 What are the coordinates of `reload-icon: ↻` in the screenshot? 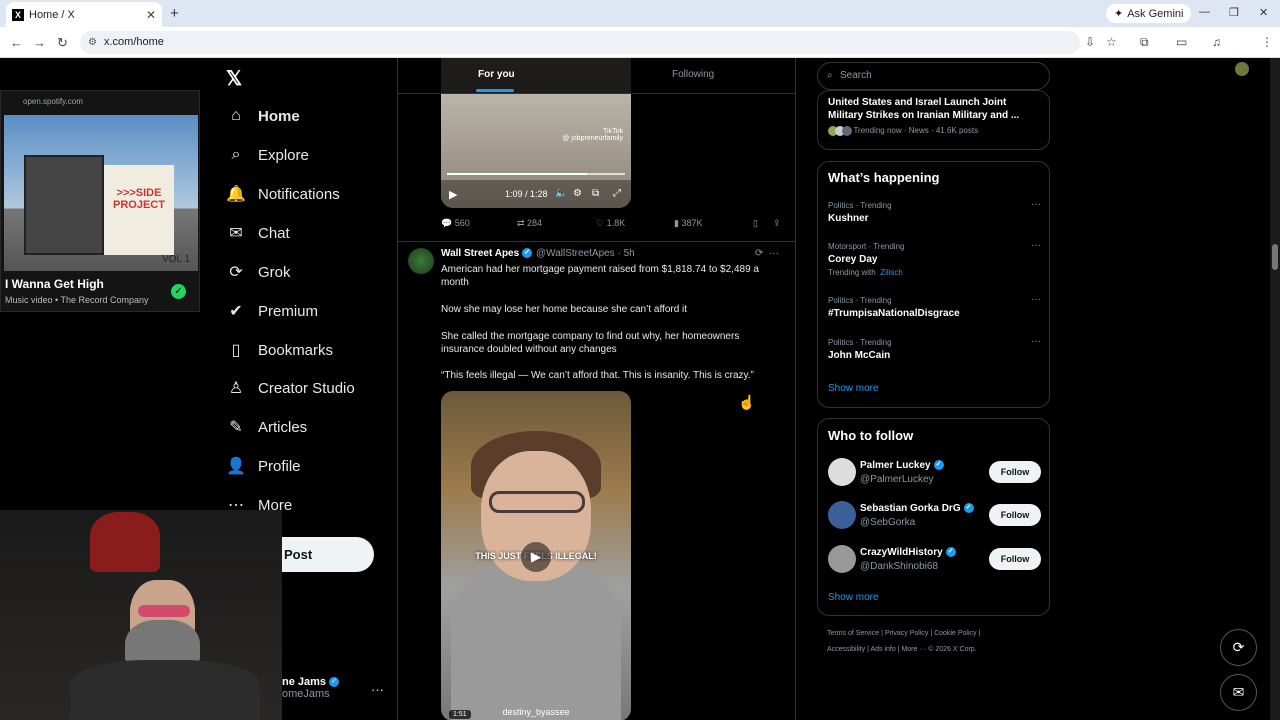 It's located at (62, 43).